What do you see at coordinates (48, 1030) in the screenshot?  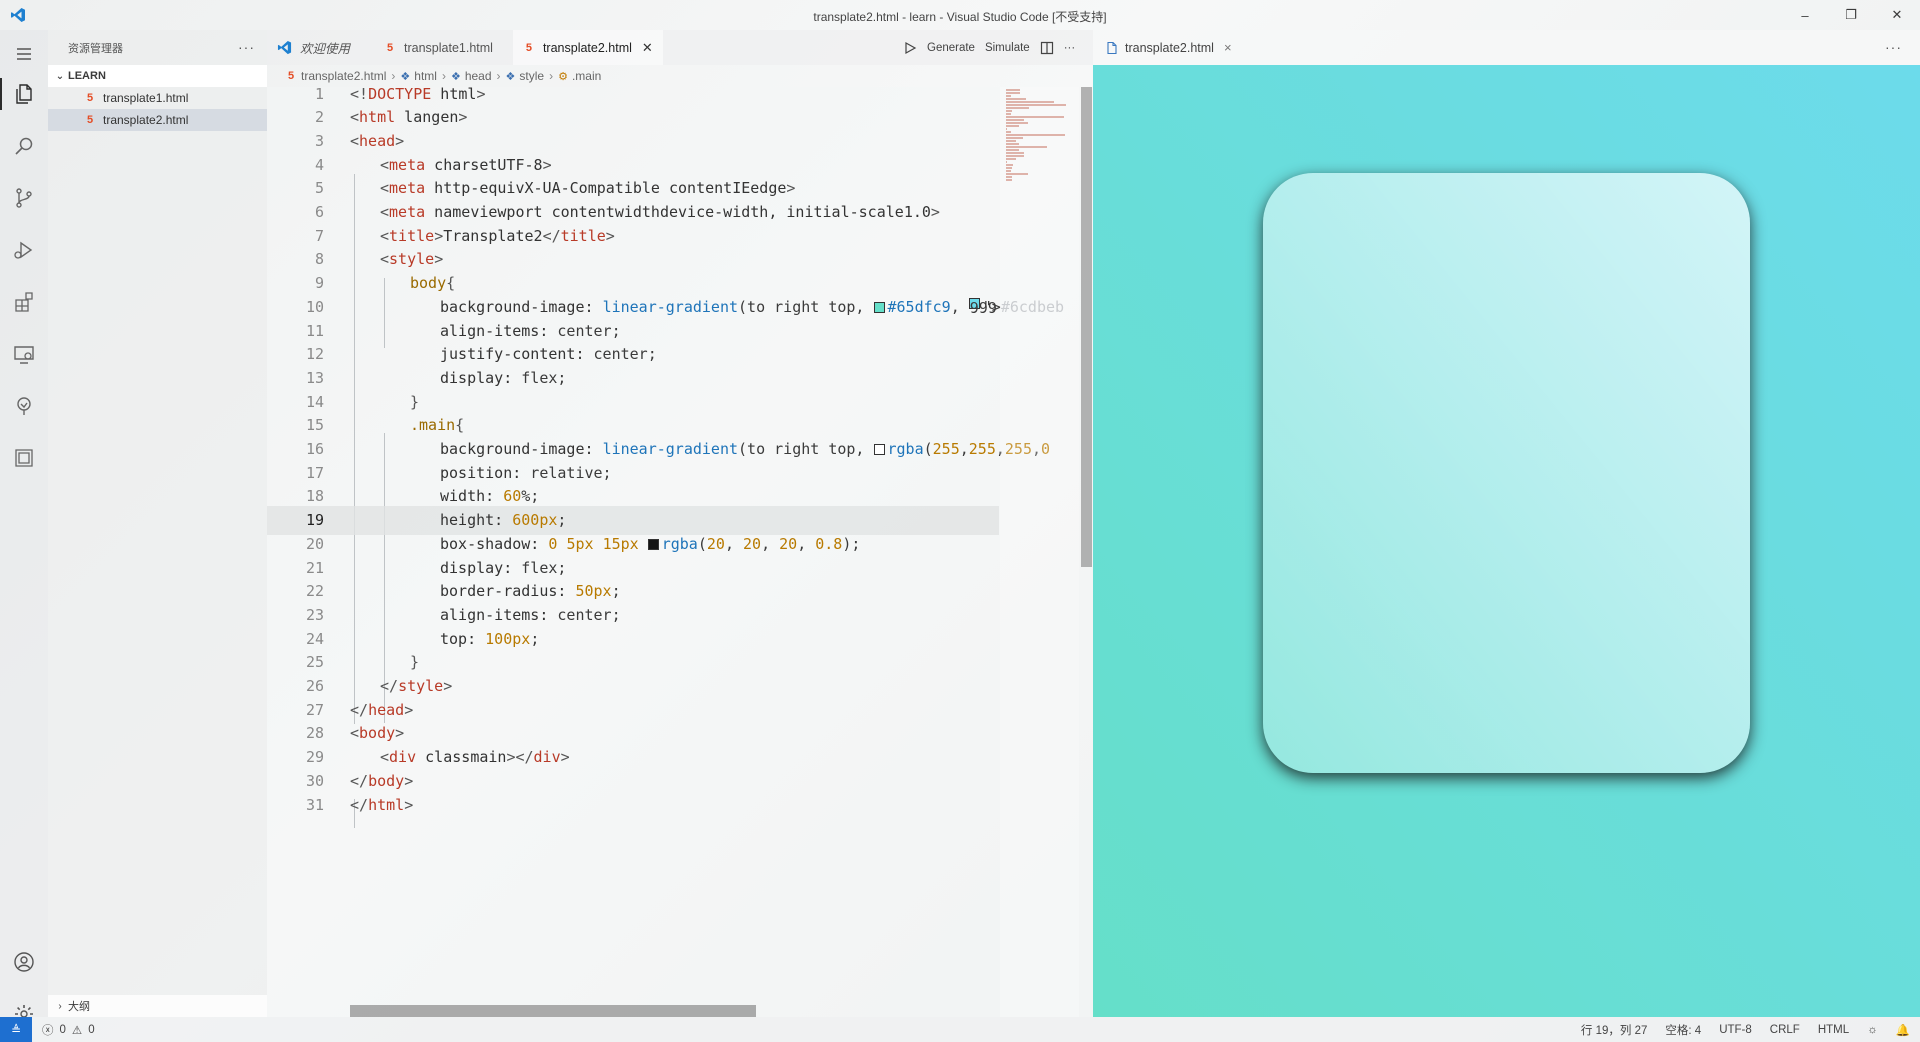 I see `error-icon: ⓧ` at bounding box center [48, 1030].